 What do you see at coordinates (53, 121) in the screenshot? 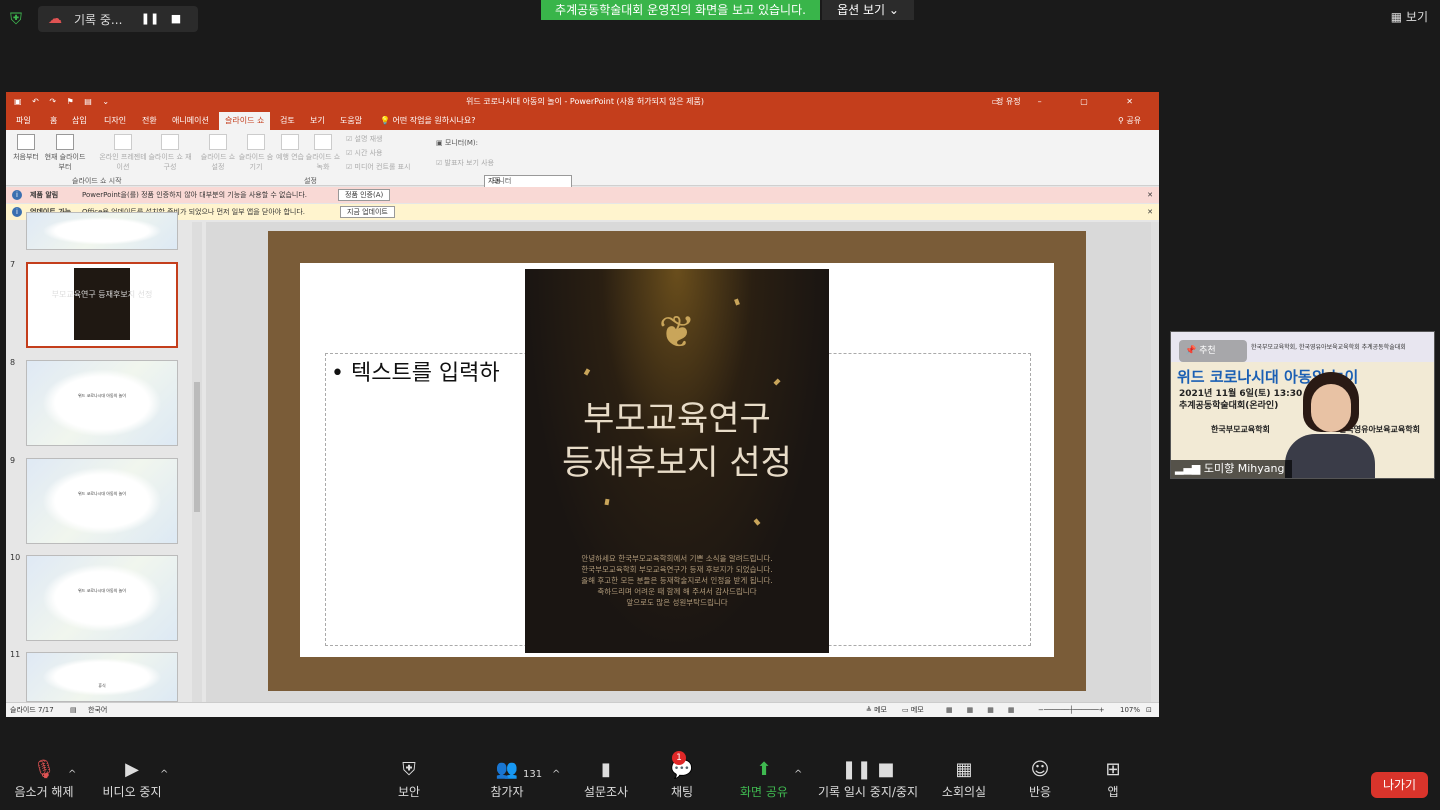
I see `tab-home: 홈` at bounding box center [53, 121].